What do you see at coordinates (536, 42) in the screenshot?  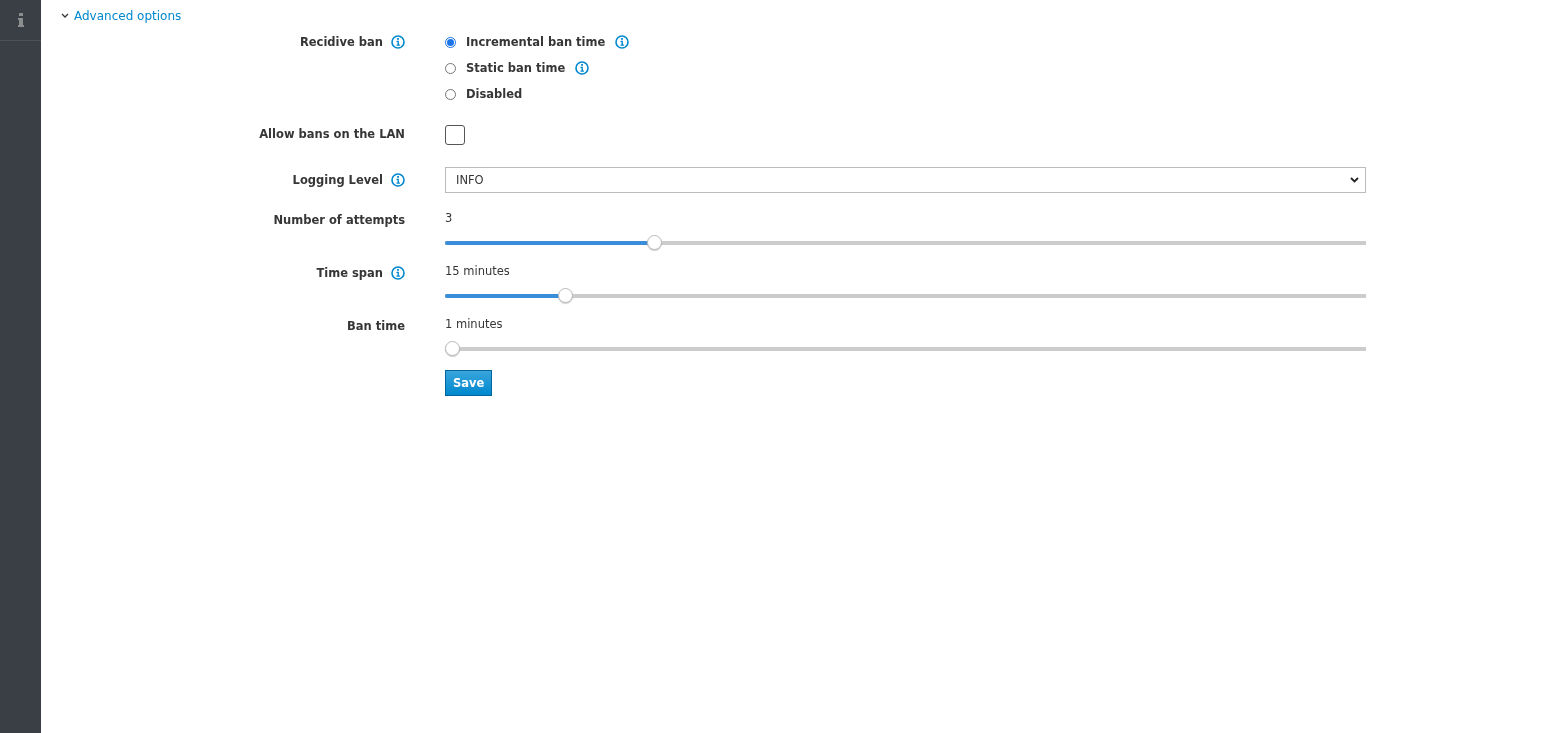 I see `radio-label: Incremental ban time` at bounding box center [536, 42].